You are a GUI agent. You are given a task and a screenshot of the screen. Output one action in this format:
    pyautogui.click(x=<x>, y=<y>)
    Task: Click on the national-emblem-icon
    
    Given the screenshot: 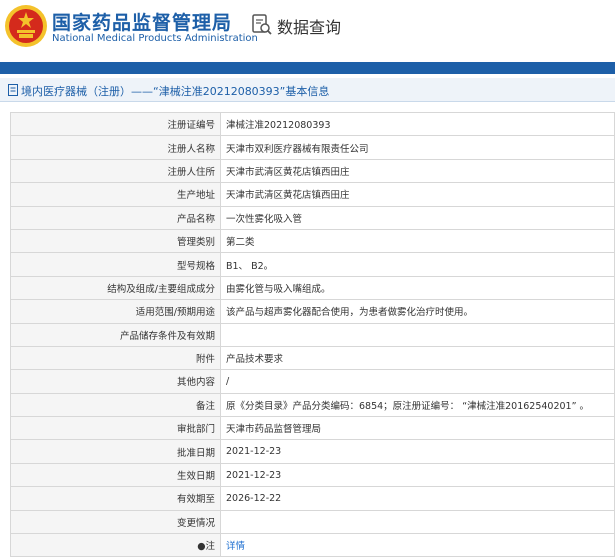 What is the action you would take?
    pyautogui.click(x=26, y=26)
    